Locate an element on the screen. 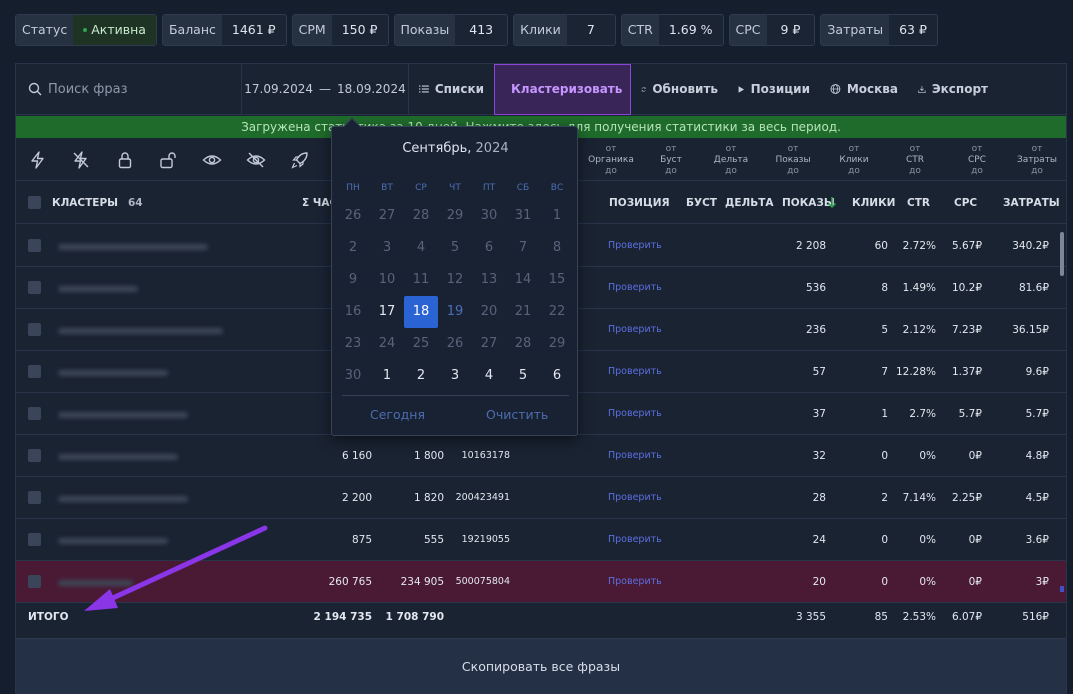 The height and width of the screenshot is (694, 1073). clicks-header: КЛИКИ is located at coordinates (873, 203).